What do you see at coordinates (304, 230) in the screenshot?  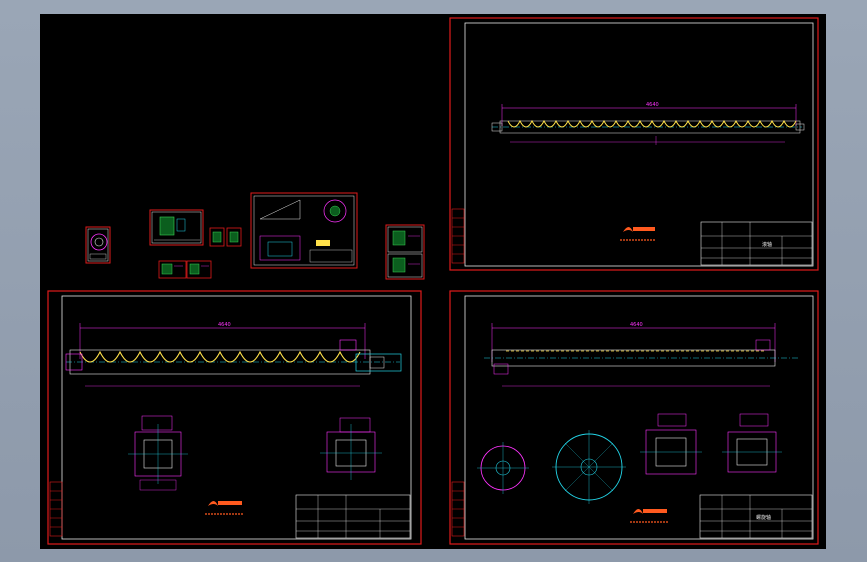 I see `thumbnail-housing-drawing` at bounding box center [304, 230].